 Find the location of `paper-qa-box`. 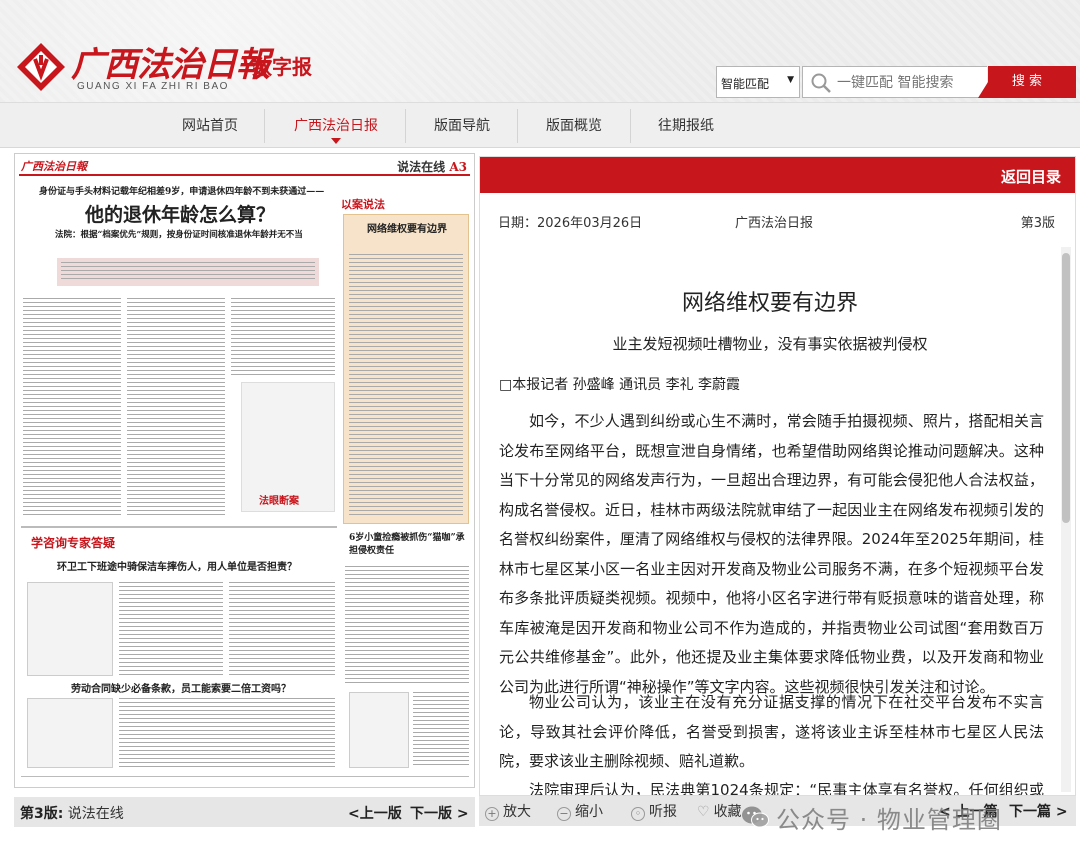

paper-qa-box is located at coordinates (70, 629).